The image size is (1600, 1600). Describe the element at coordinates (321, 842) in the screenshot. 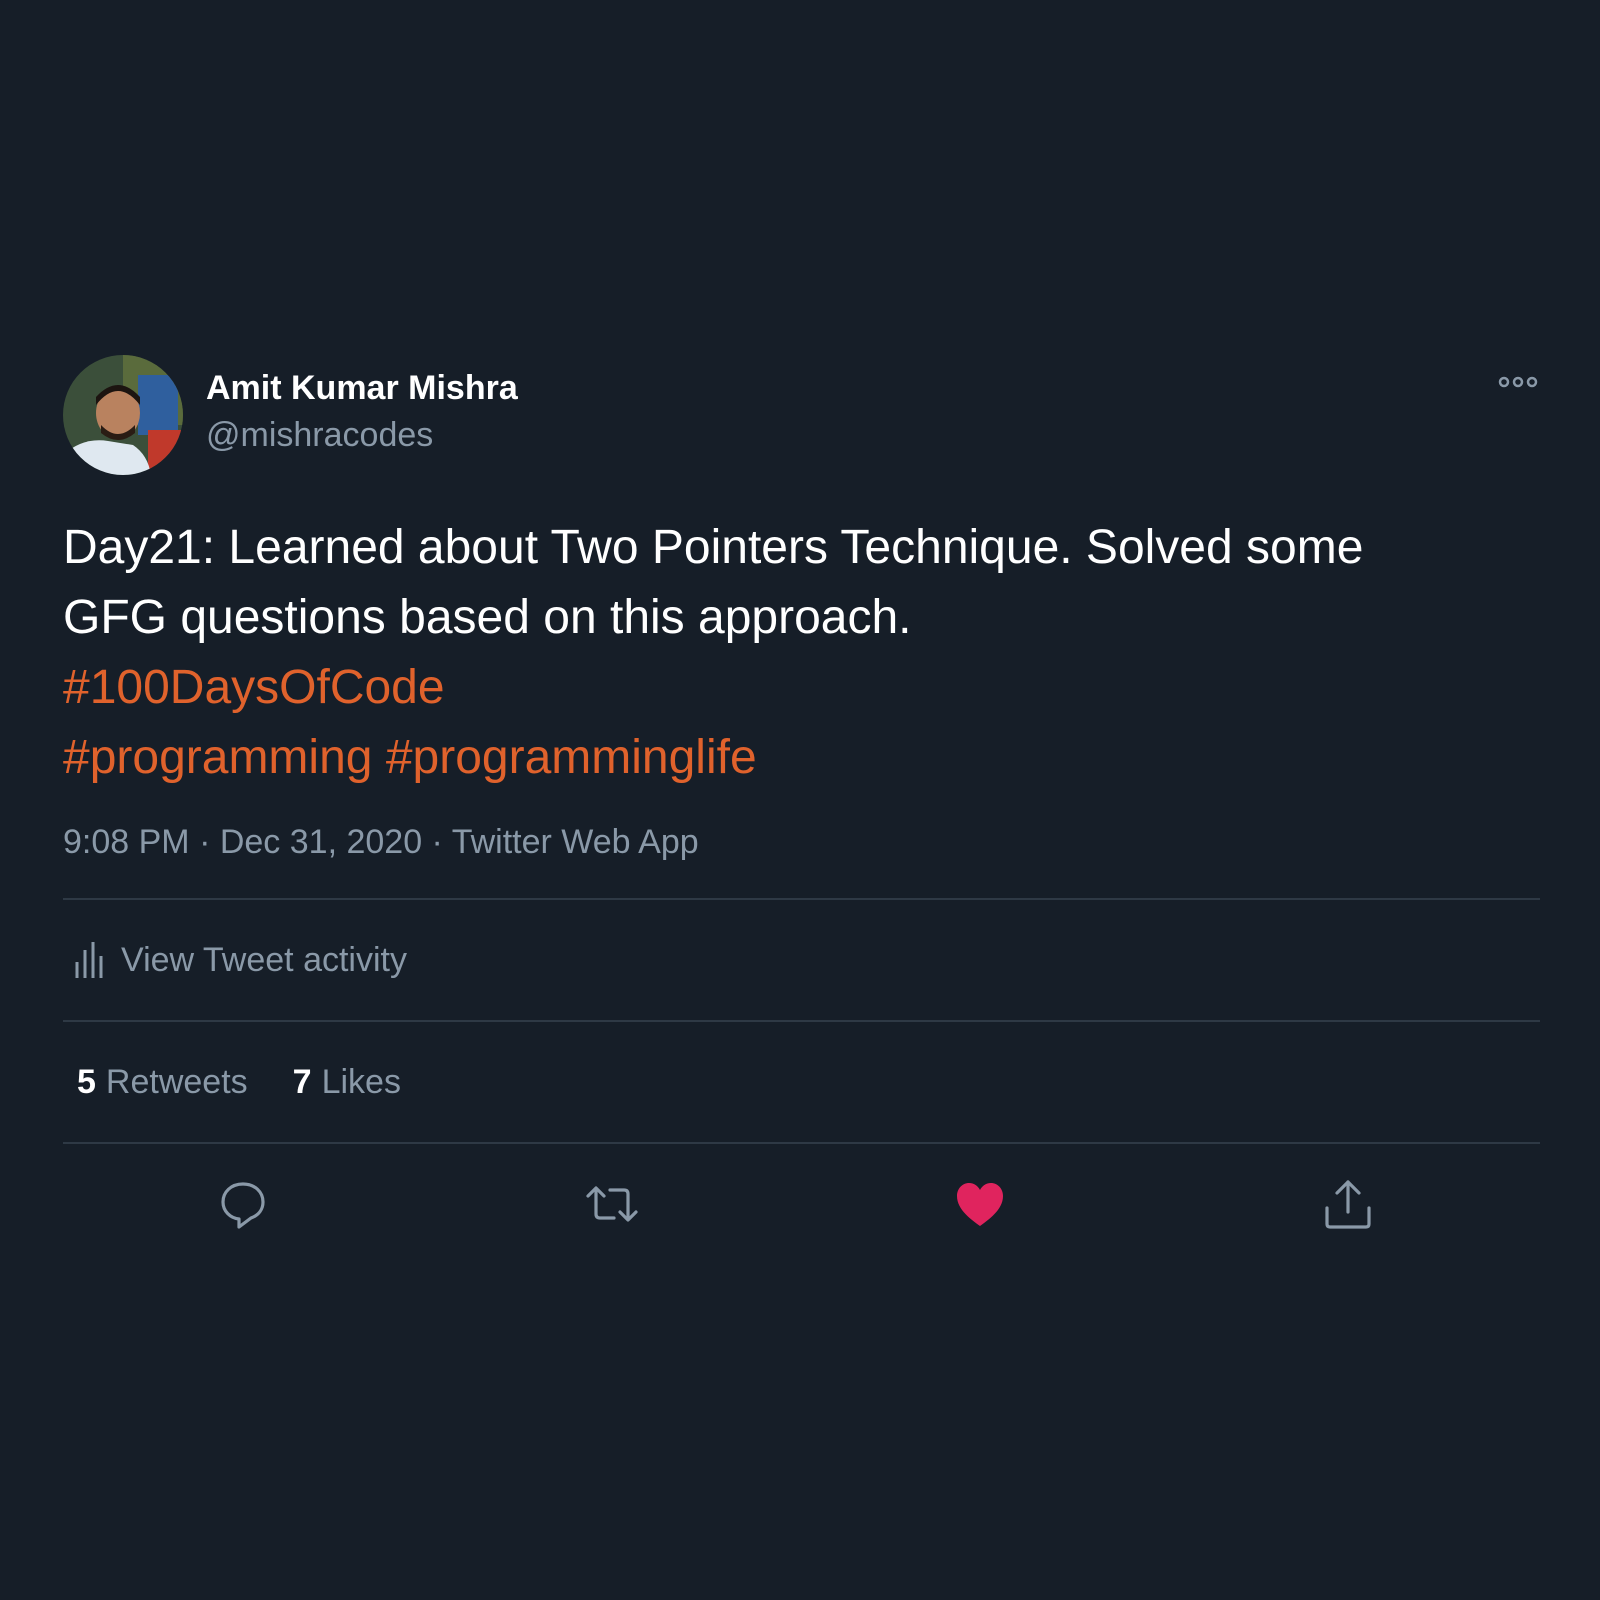

I see `tweet-date: Dec 31, 2020` at that location.